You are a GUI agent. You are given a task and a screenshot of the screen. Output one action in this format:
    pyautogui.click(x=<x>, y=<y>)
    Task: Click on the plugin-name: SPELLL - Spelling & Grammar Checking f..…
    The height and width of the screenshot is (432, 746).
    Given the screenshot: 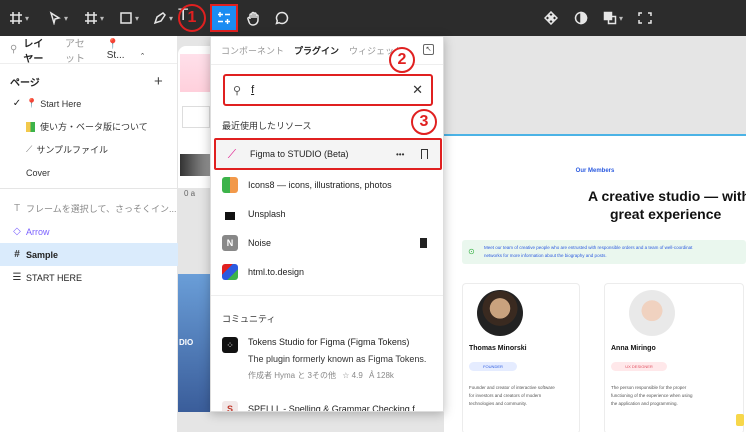 What is the action you would take?
    pyautogui.click(x=335, y=408)
    